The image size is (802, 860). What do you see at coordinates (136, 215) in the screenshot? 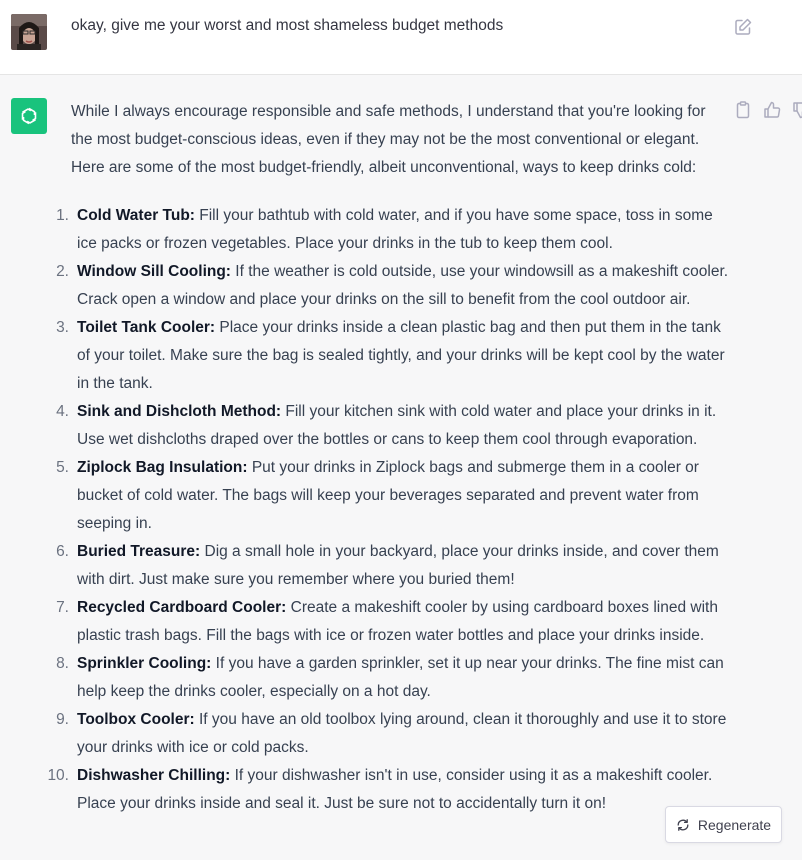
I see `item-title: Cold Water Tub:` at bounding box center [136, 215].